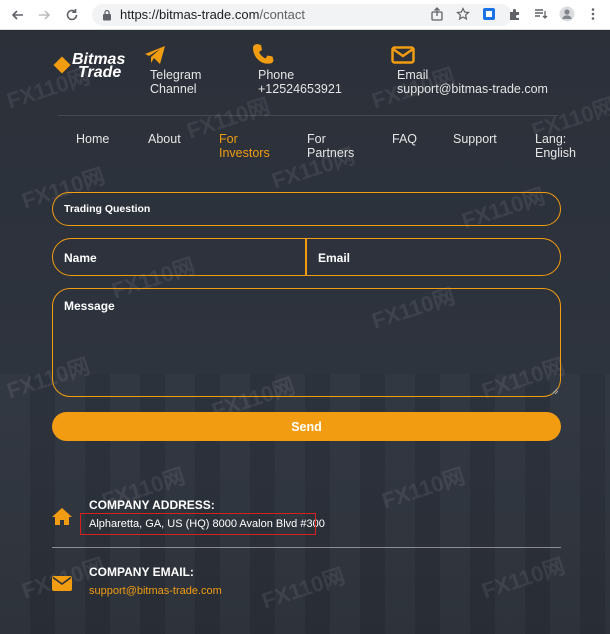 The height and width of the screenshot is (634, 610). What do you see at coordinates (567, 14) in the screenshot?
I see `profile-avatar-icon` at bounding box center [567, 14].